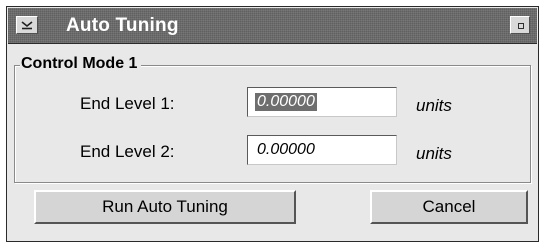 Image resolution: width=543 pixels, height=246 pixels. I want to click on minimize-button, so click(520, 25).